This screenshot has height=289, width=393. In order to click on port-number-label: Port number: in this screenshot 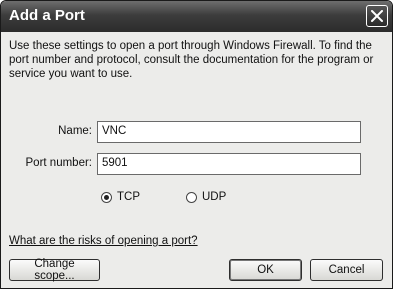, I will do `click(58, 163)`.